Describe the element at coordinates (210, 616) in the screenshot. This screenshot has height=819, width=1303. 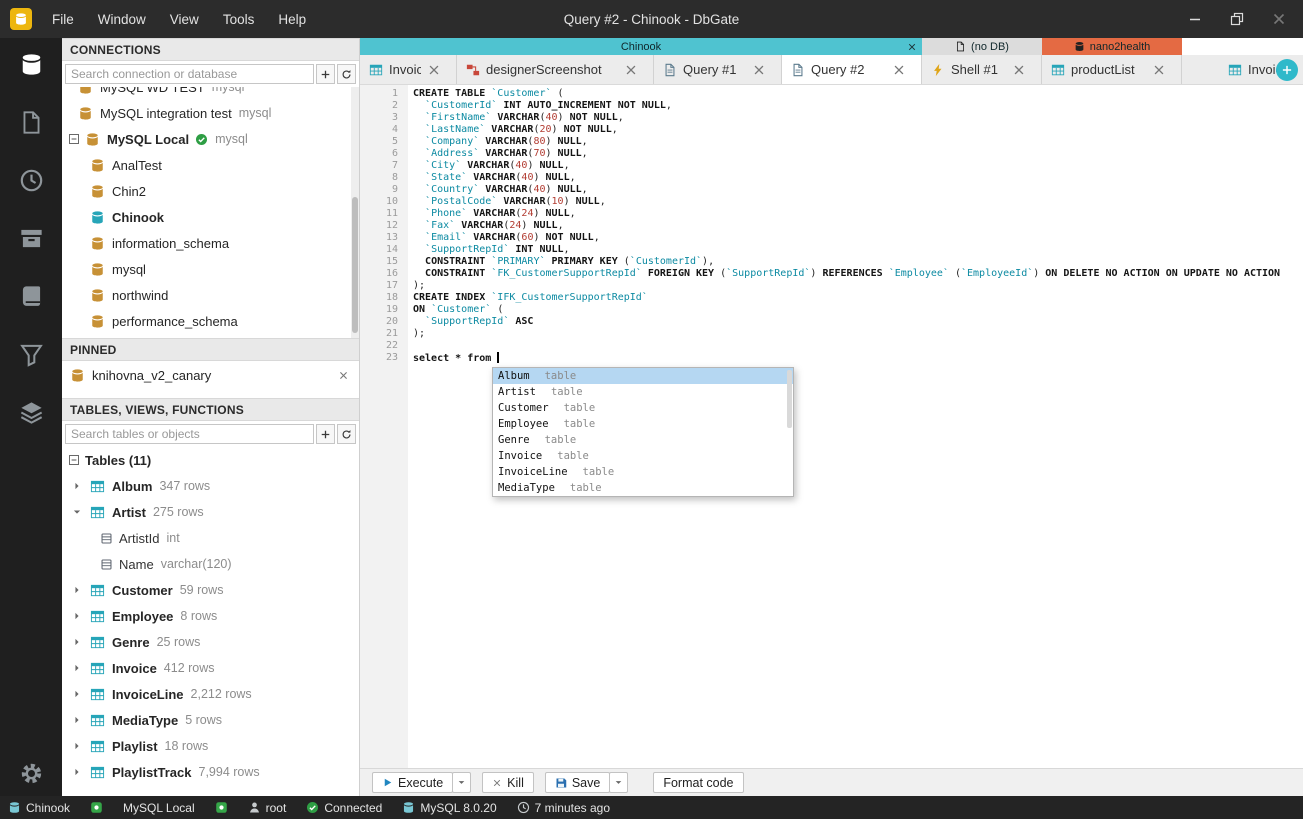
I see `table-item: Employee 8 rows` at that location.